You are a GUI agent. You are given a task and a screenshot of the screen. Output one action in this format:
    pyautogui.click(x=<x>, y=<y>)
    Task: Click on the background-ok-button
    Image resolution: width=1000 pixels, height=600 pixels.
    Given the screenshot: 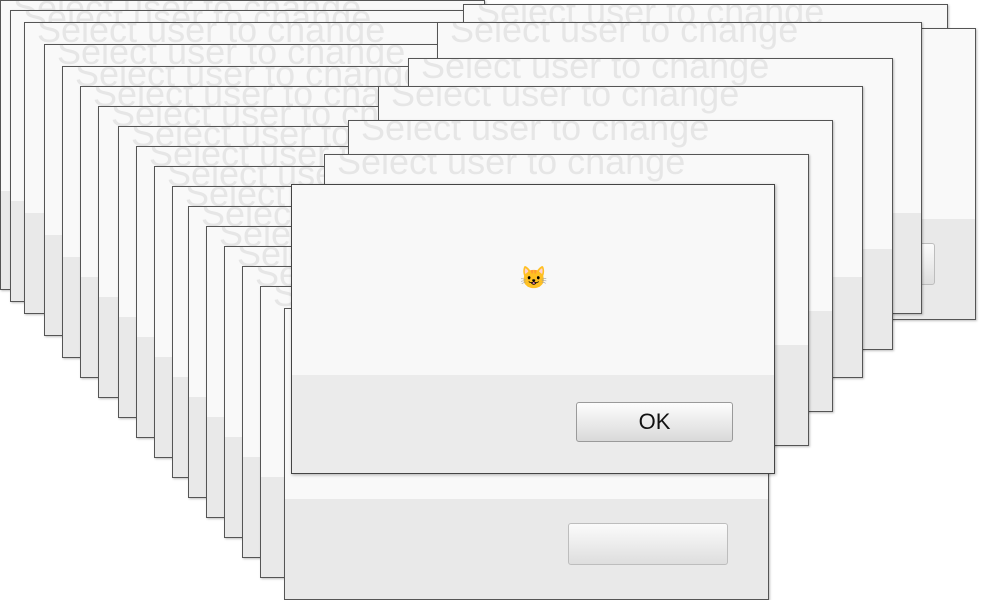 What is the action you would take?
    pyautogui.click(x=648, y=544)
    